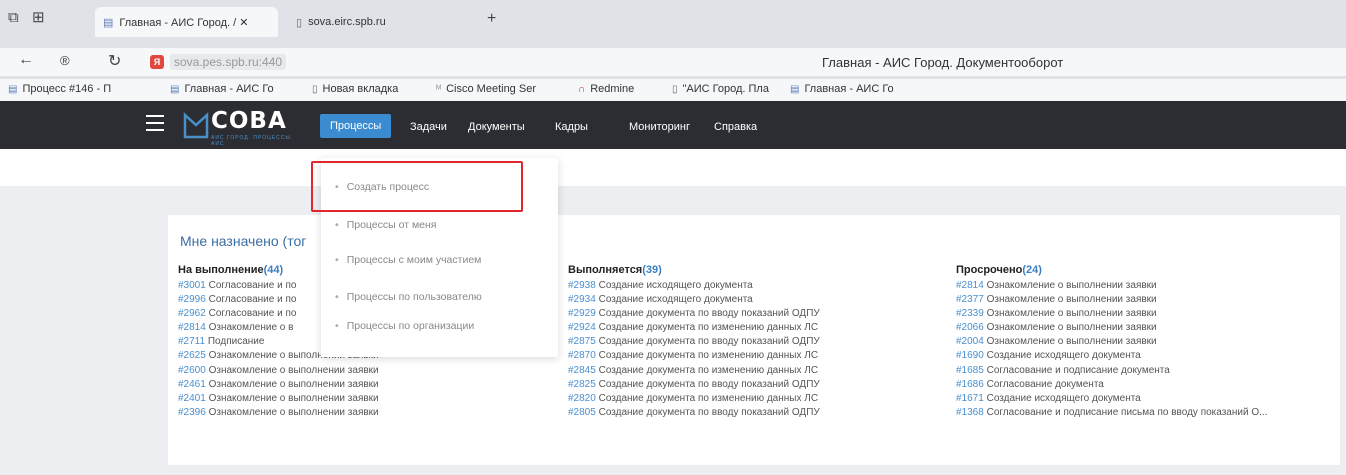 This screenshot has height=475, width=1346. I want to click on list-item: #1686 Согласование документа, so click(1111, 386).